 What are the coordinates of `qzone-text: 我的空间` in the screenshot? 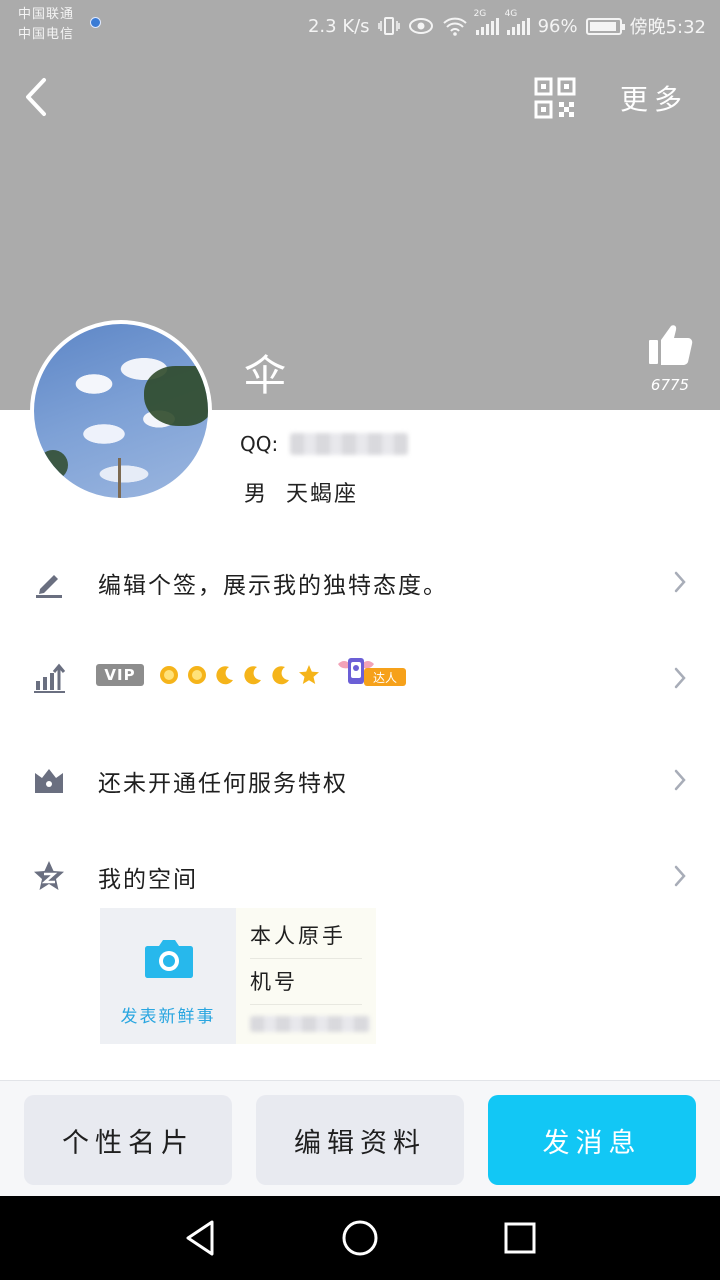 It's located at (148, 880).